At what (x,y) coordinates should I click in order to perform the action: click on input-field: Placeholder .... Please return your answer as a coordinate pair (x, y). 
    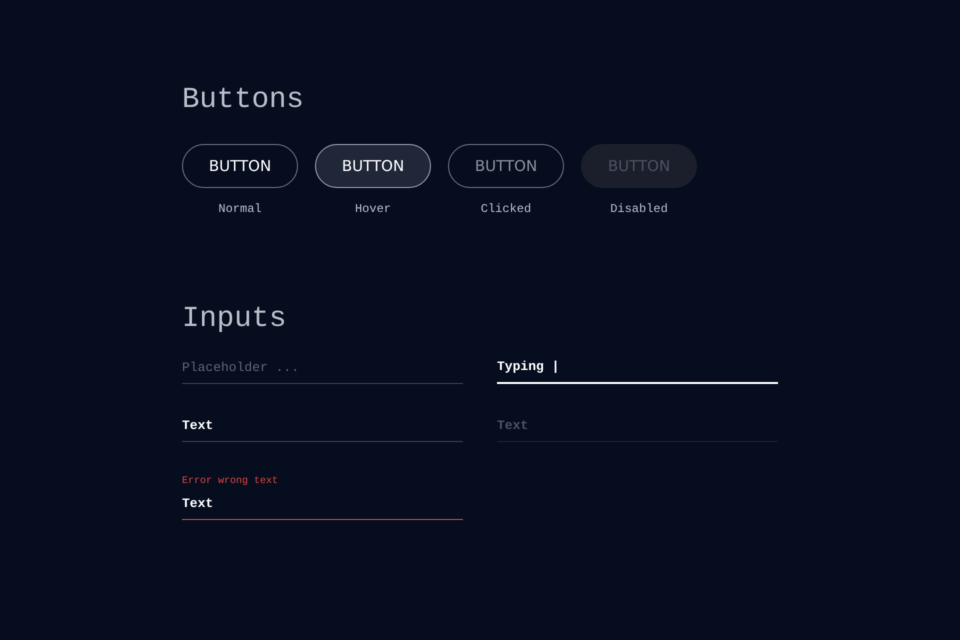
    Looking at the image, I should click on (322, 372).